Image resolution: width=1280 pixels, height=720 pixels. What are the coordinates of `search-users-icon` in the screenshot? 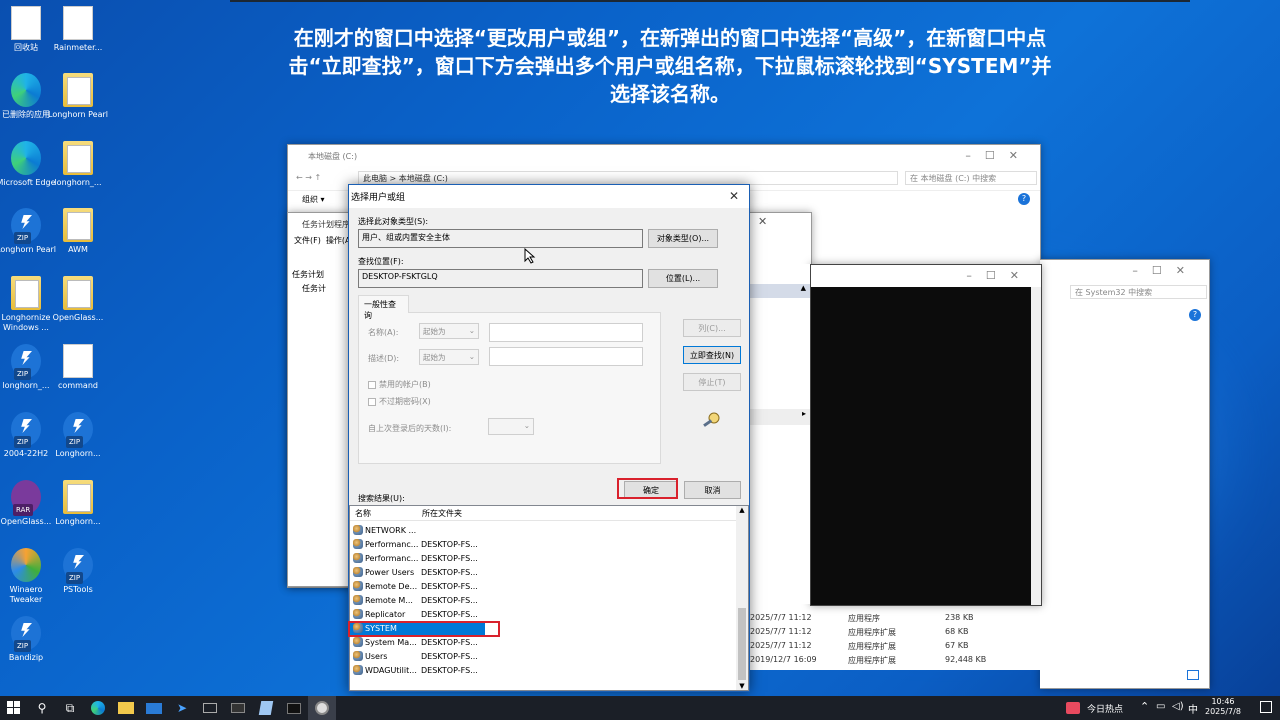 It's located at (712, 420).